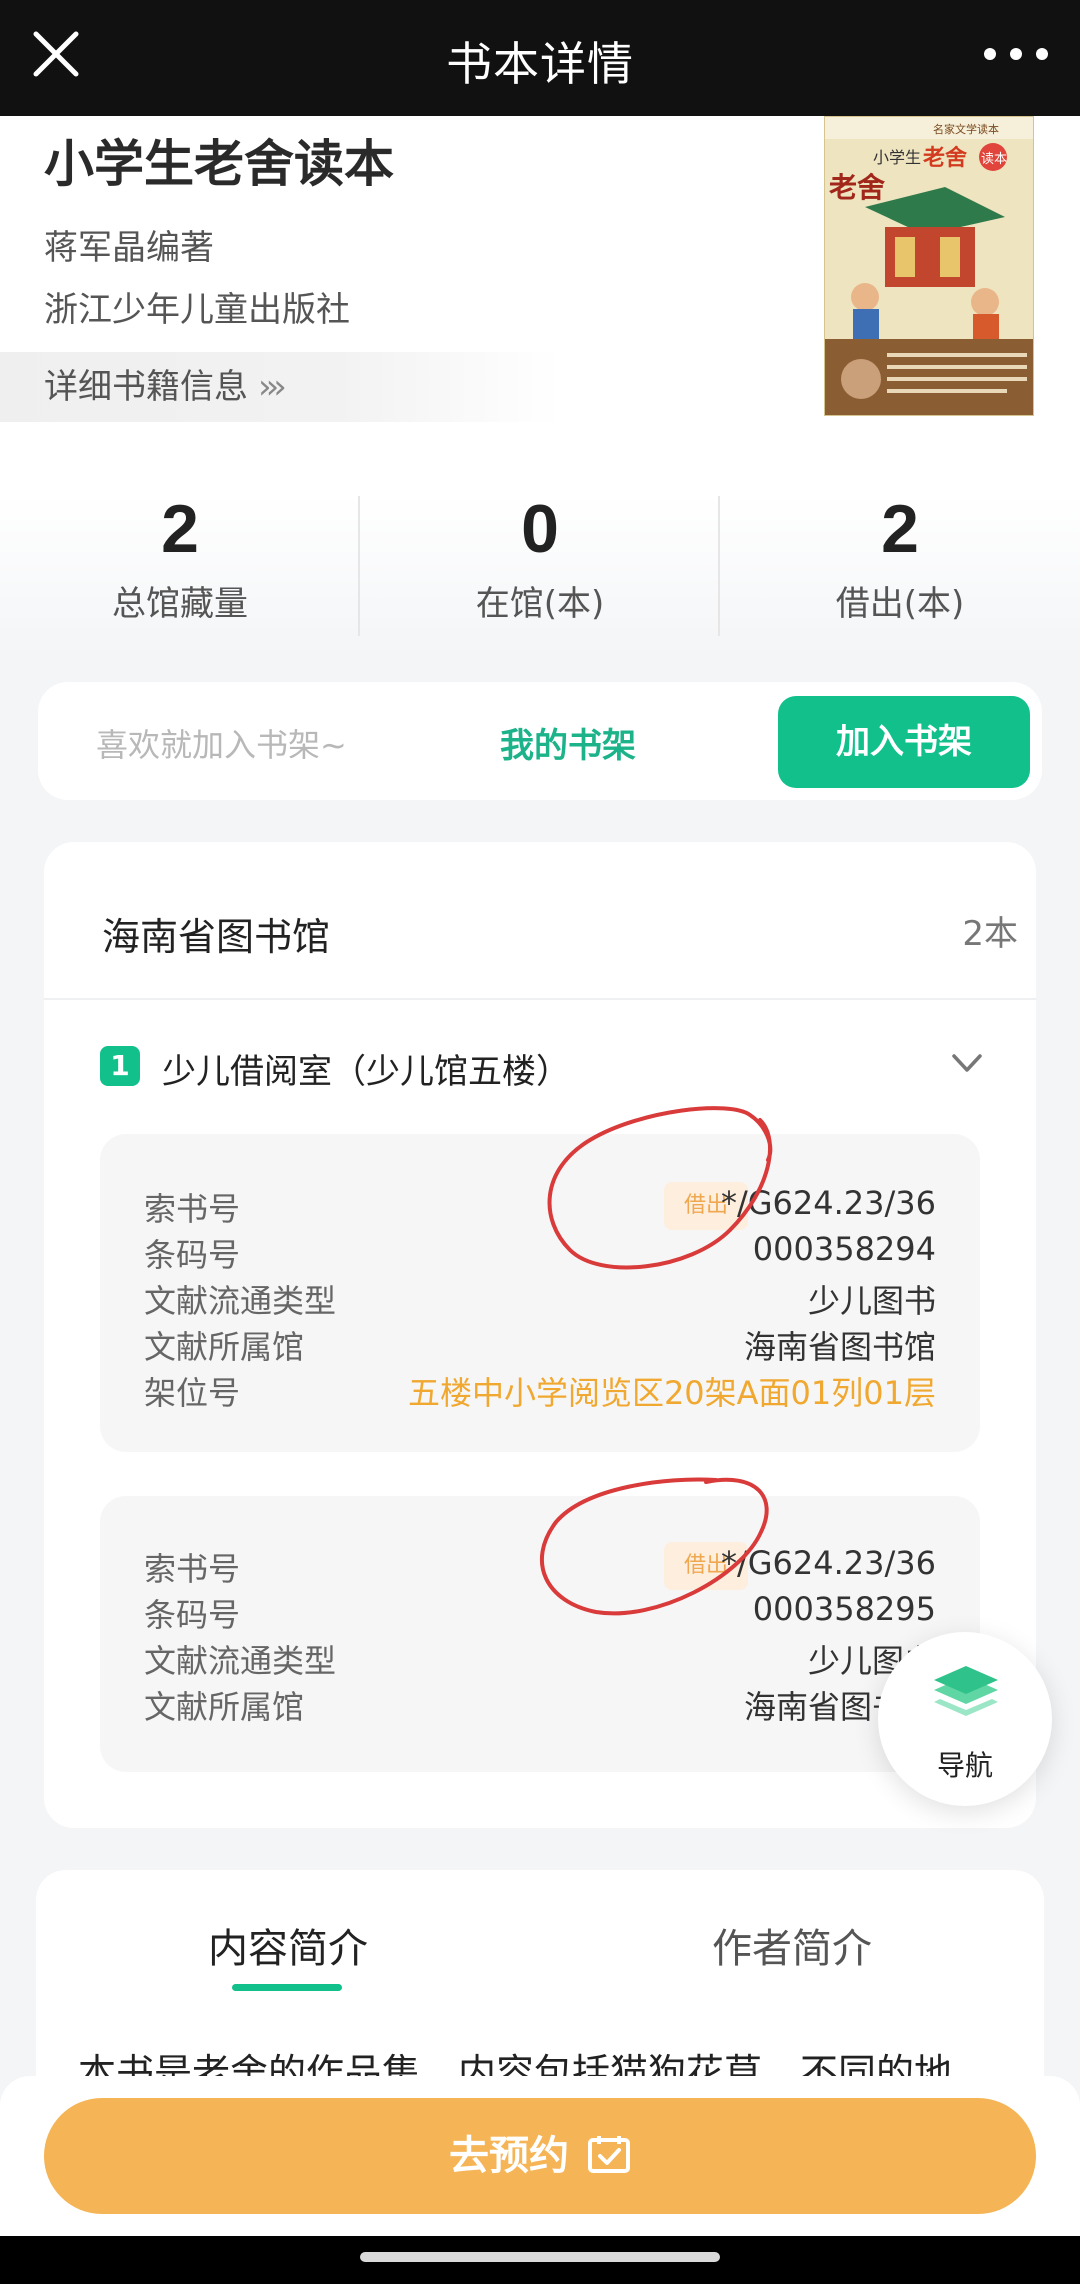 The image size is (1080, 2284). I want to click on nav-label: 导航, so click(964, 1765).